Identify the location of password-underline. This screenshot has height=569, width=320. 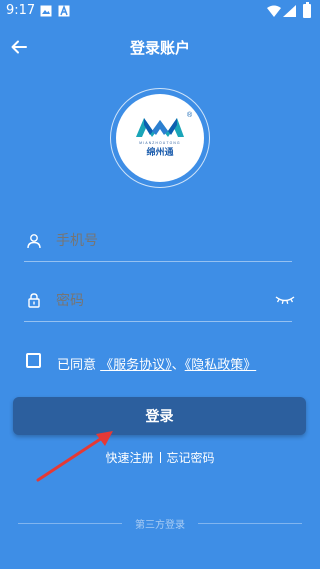
(158, 321).